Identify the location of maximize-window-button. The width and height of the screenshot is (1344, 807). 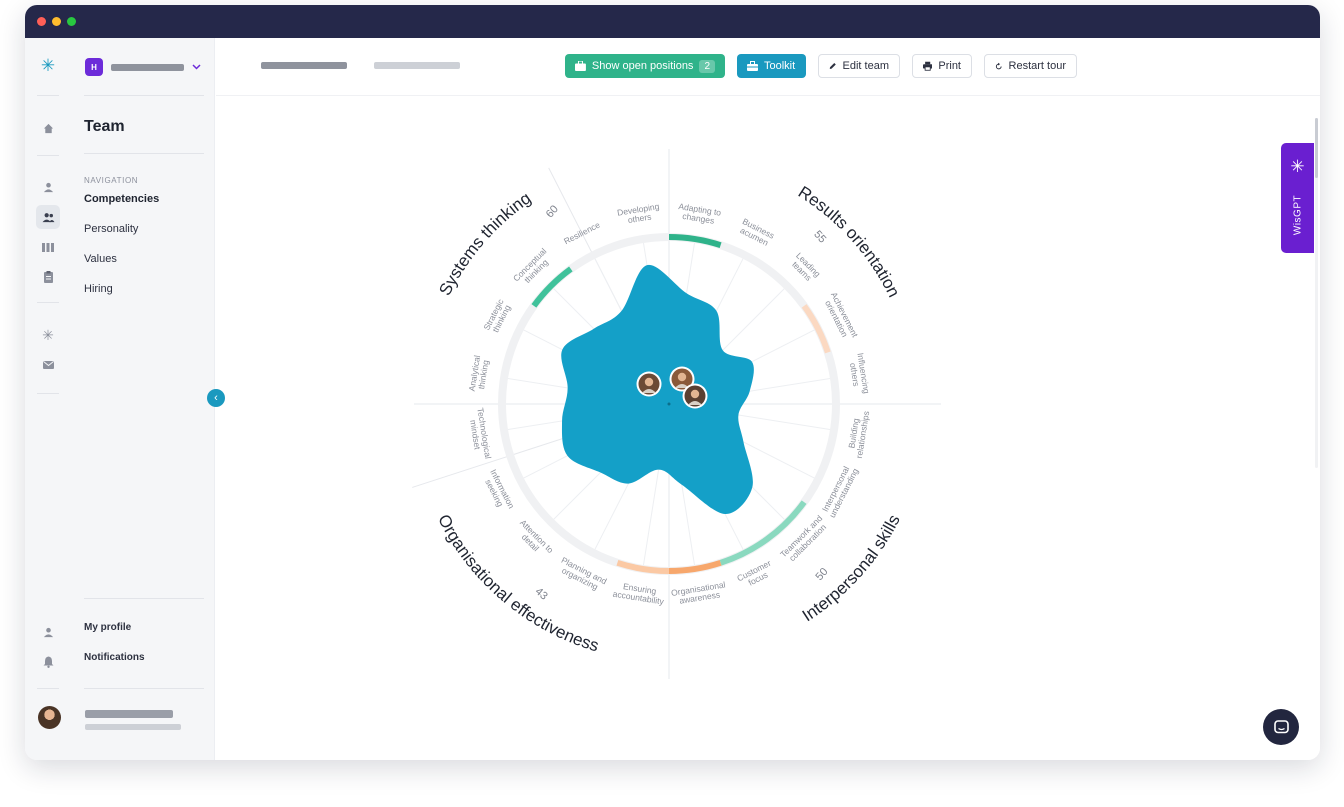
(71, 21).